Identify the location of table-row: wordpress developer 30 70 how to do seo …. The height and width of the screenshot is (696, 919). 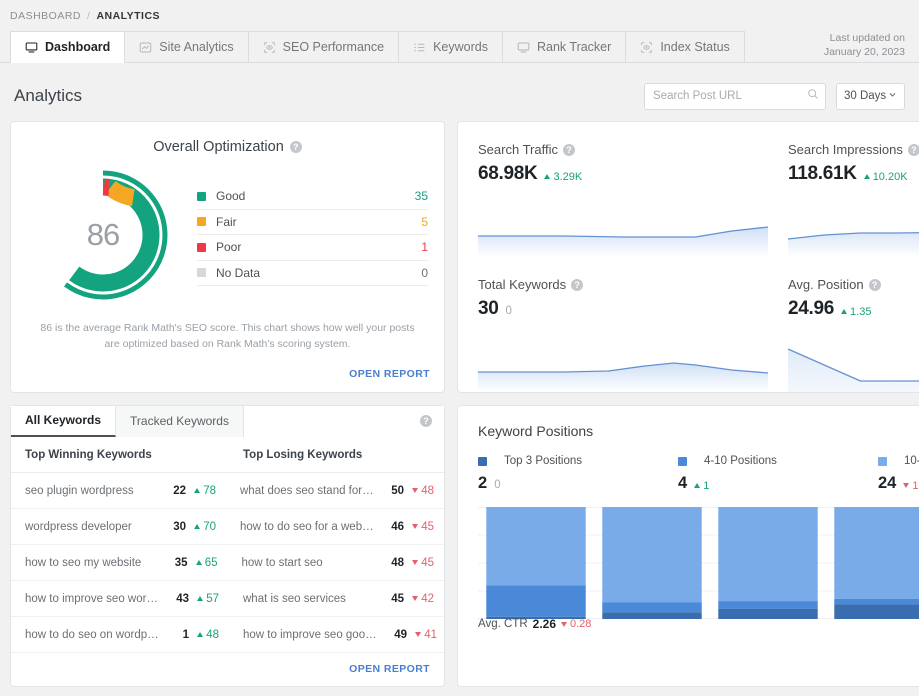
(227, 527).